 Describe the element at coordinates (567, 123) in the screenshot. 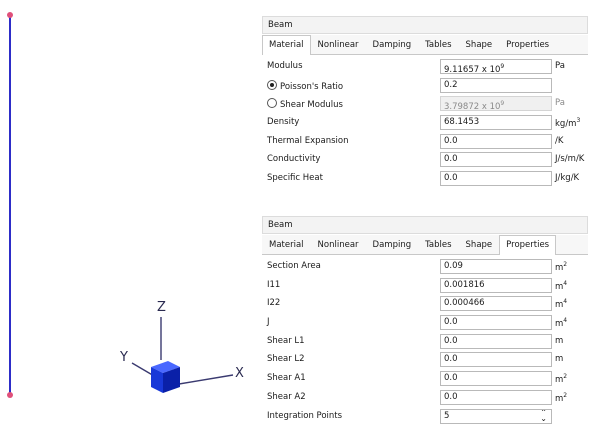

I see `density-unit: kg/m3` at that location.